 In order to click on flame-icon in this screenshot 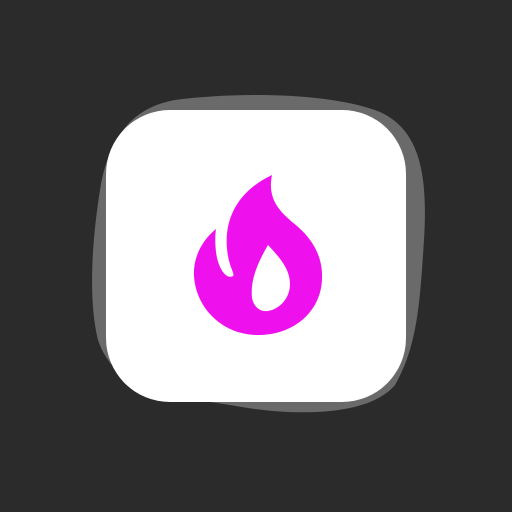, I will do `click(258, 255)`.